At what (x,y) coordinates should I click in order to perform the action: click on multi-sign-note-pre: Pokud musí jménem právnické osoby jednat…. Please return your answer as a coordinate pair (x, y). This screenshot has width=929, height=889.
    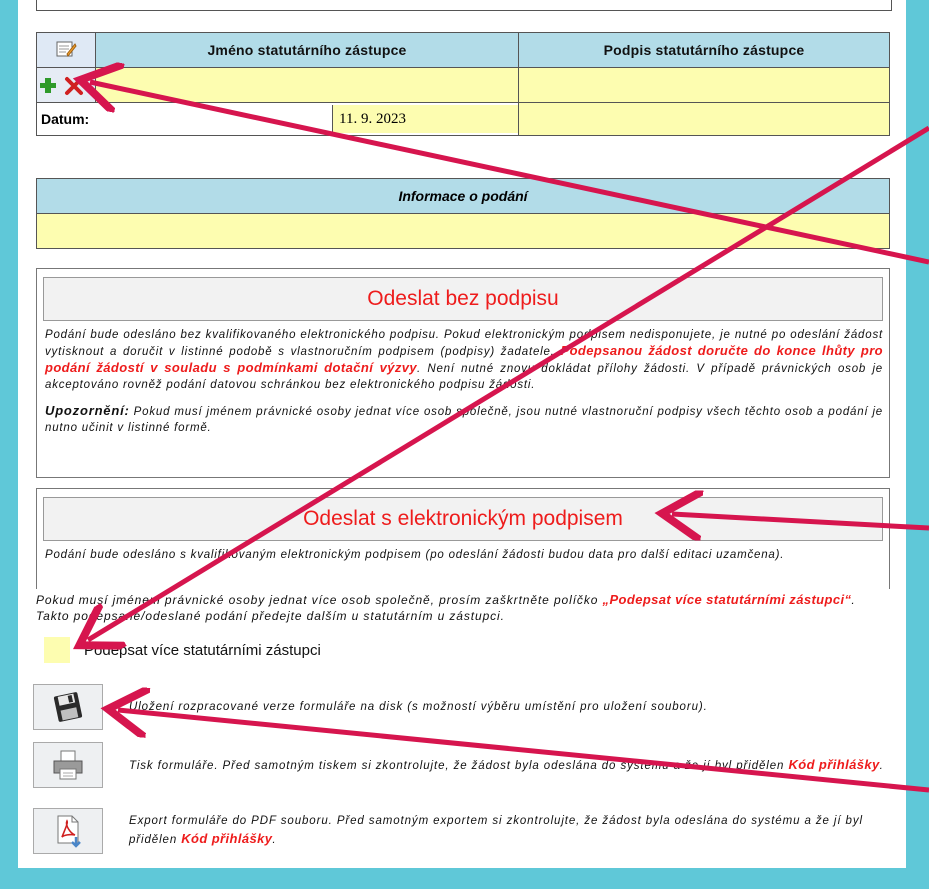
    Looking at the image, I should click on (319, 600).